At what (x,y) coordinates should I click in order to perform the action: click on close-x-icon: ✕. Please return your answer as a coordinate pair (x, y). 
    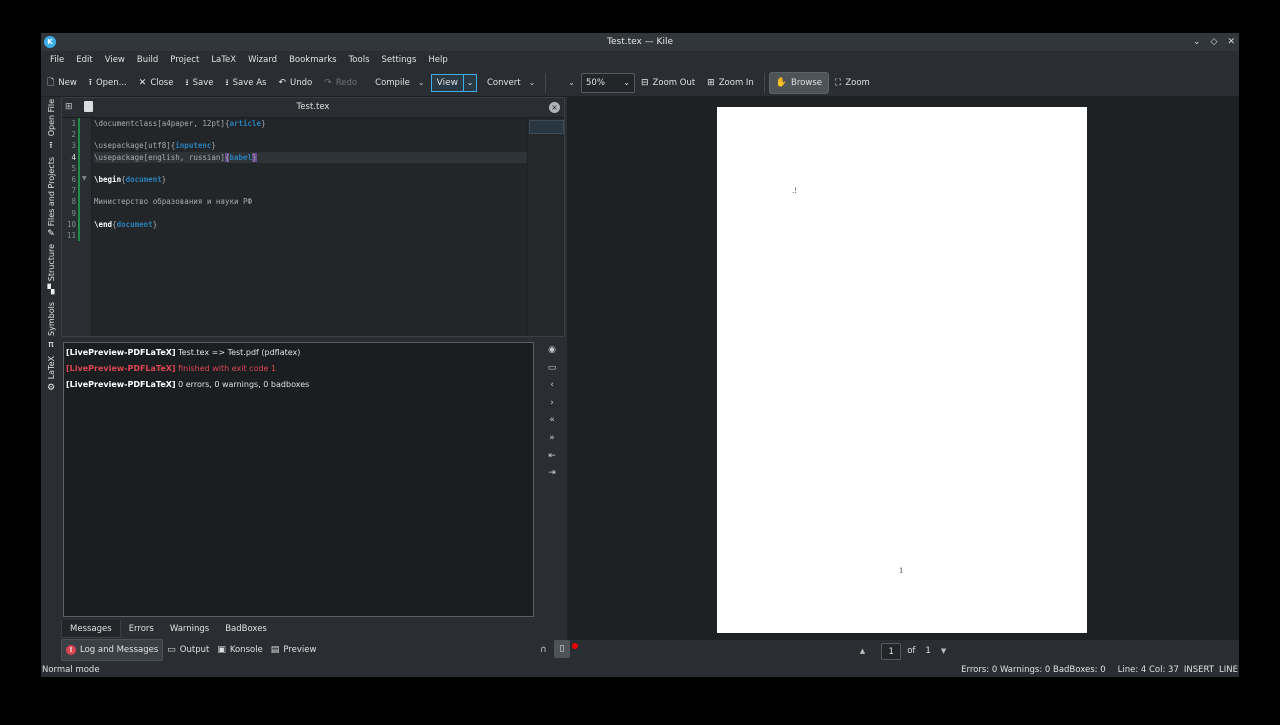
    Looking at the image, I should click on (142, 82).